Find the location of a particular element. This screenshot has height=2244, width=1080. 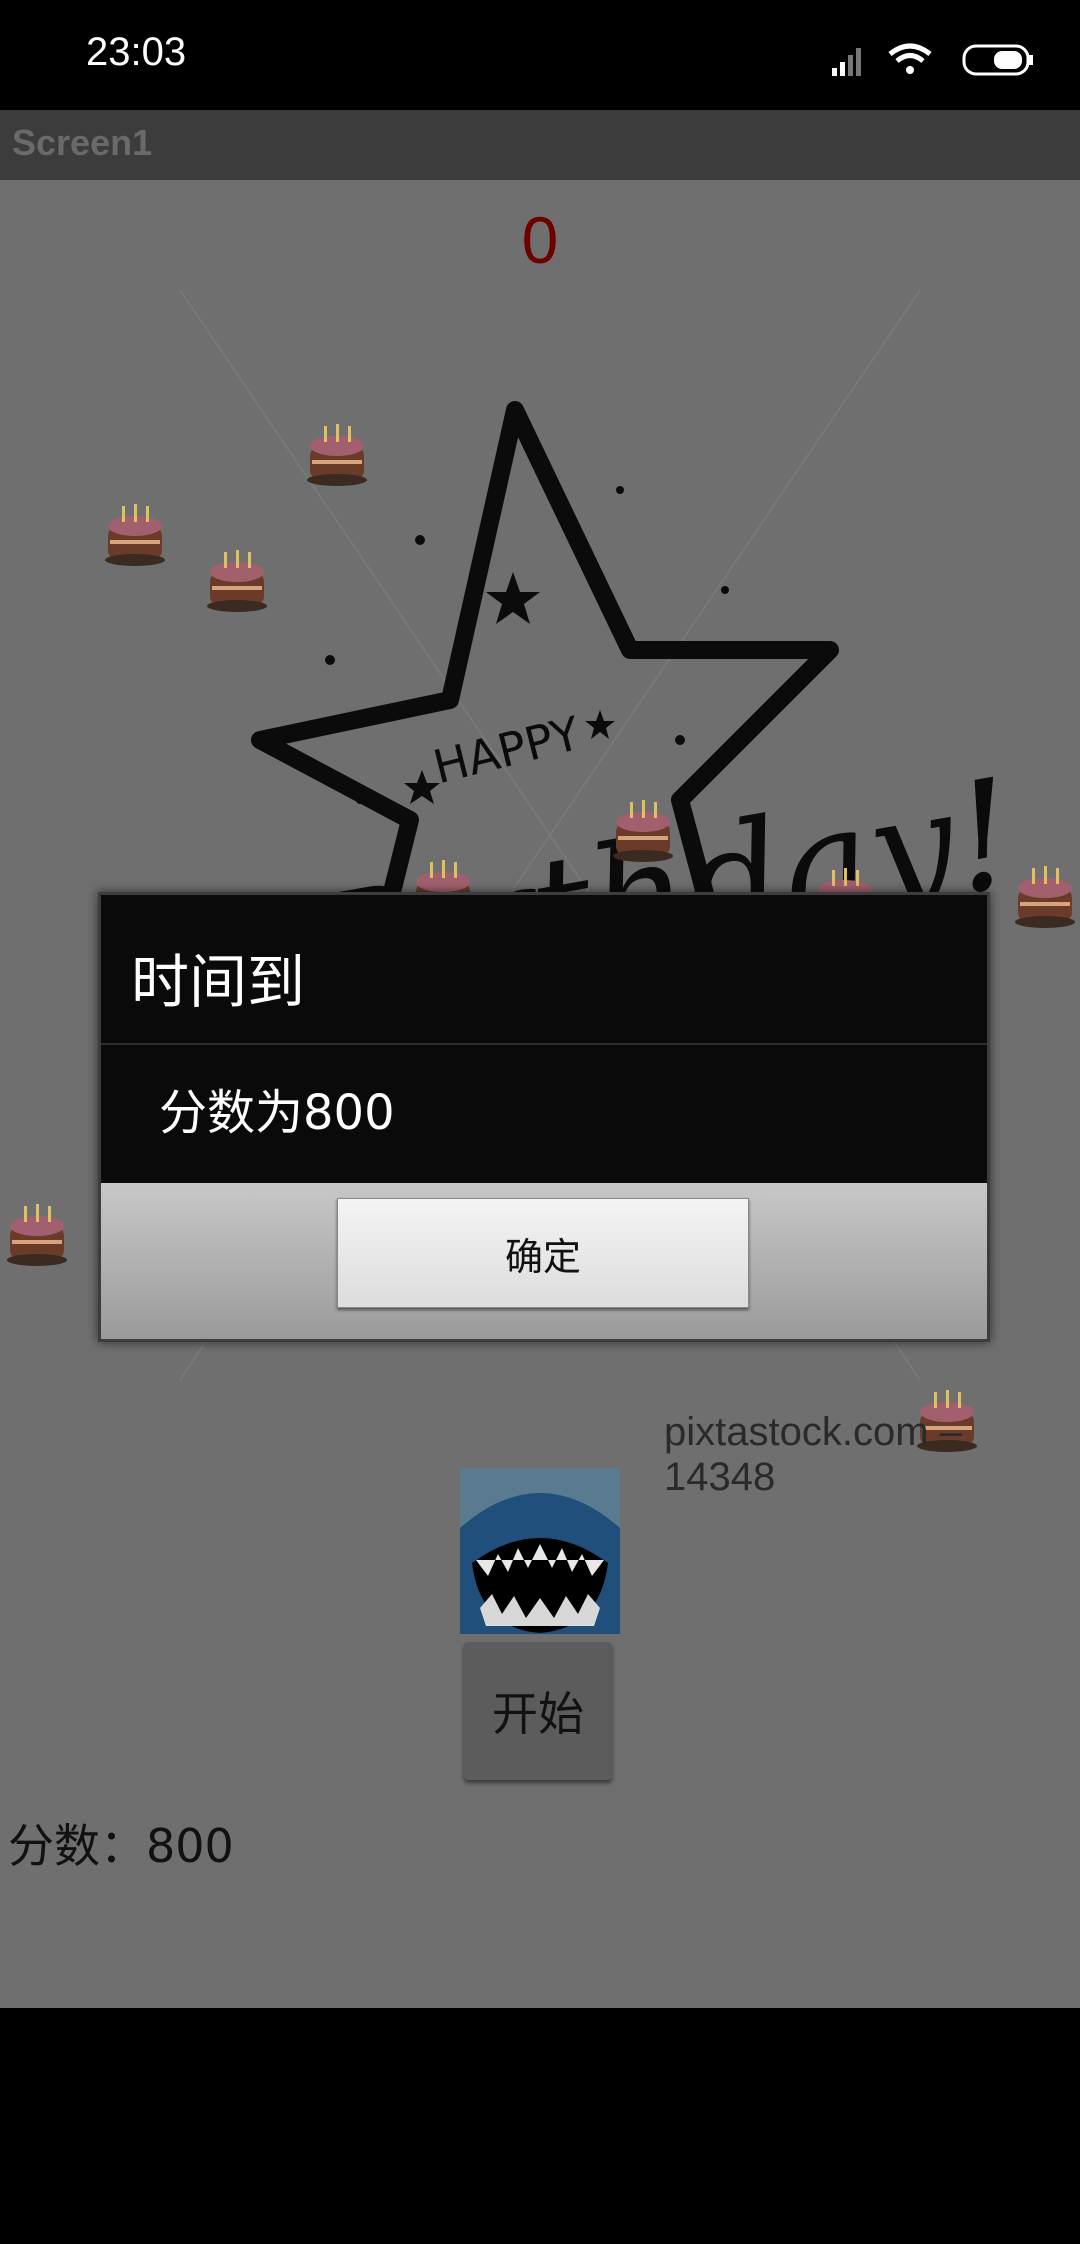

ok-button: 确定 is located at coordinates (543, 1253).